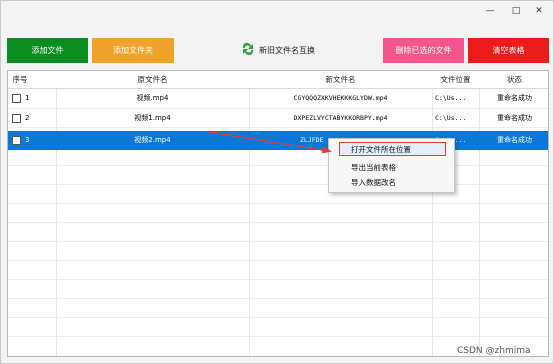 This screenshot has width=554, height=364. What do you see at coordinates (340, 98) in the screenshot?
I see `new-name-cell: CGYQQQZXKVHEKKKGLYDW.mp4` at bounding box center [340, 98].